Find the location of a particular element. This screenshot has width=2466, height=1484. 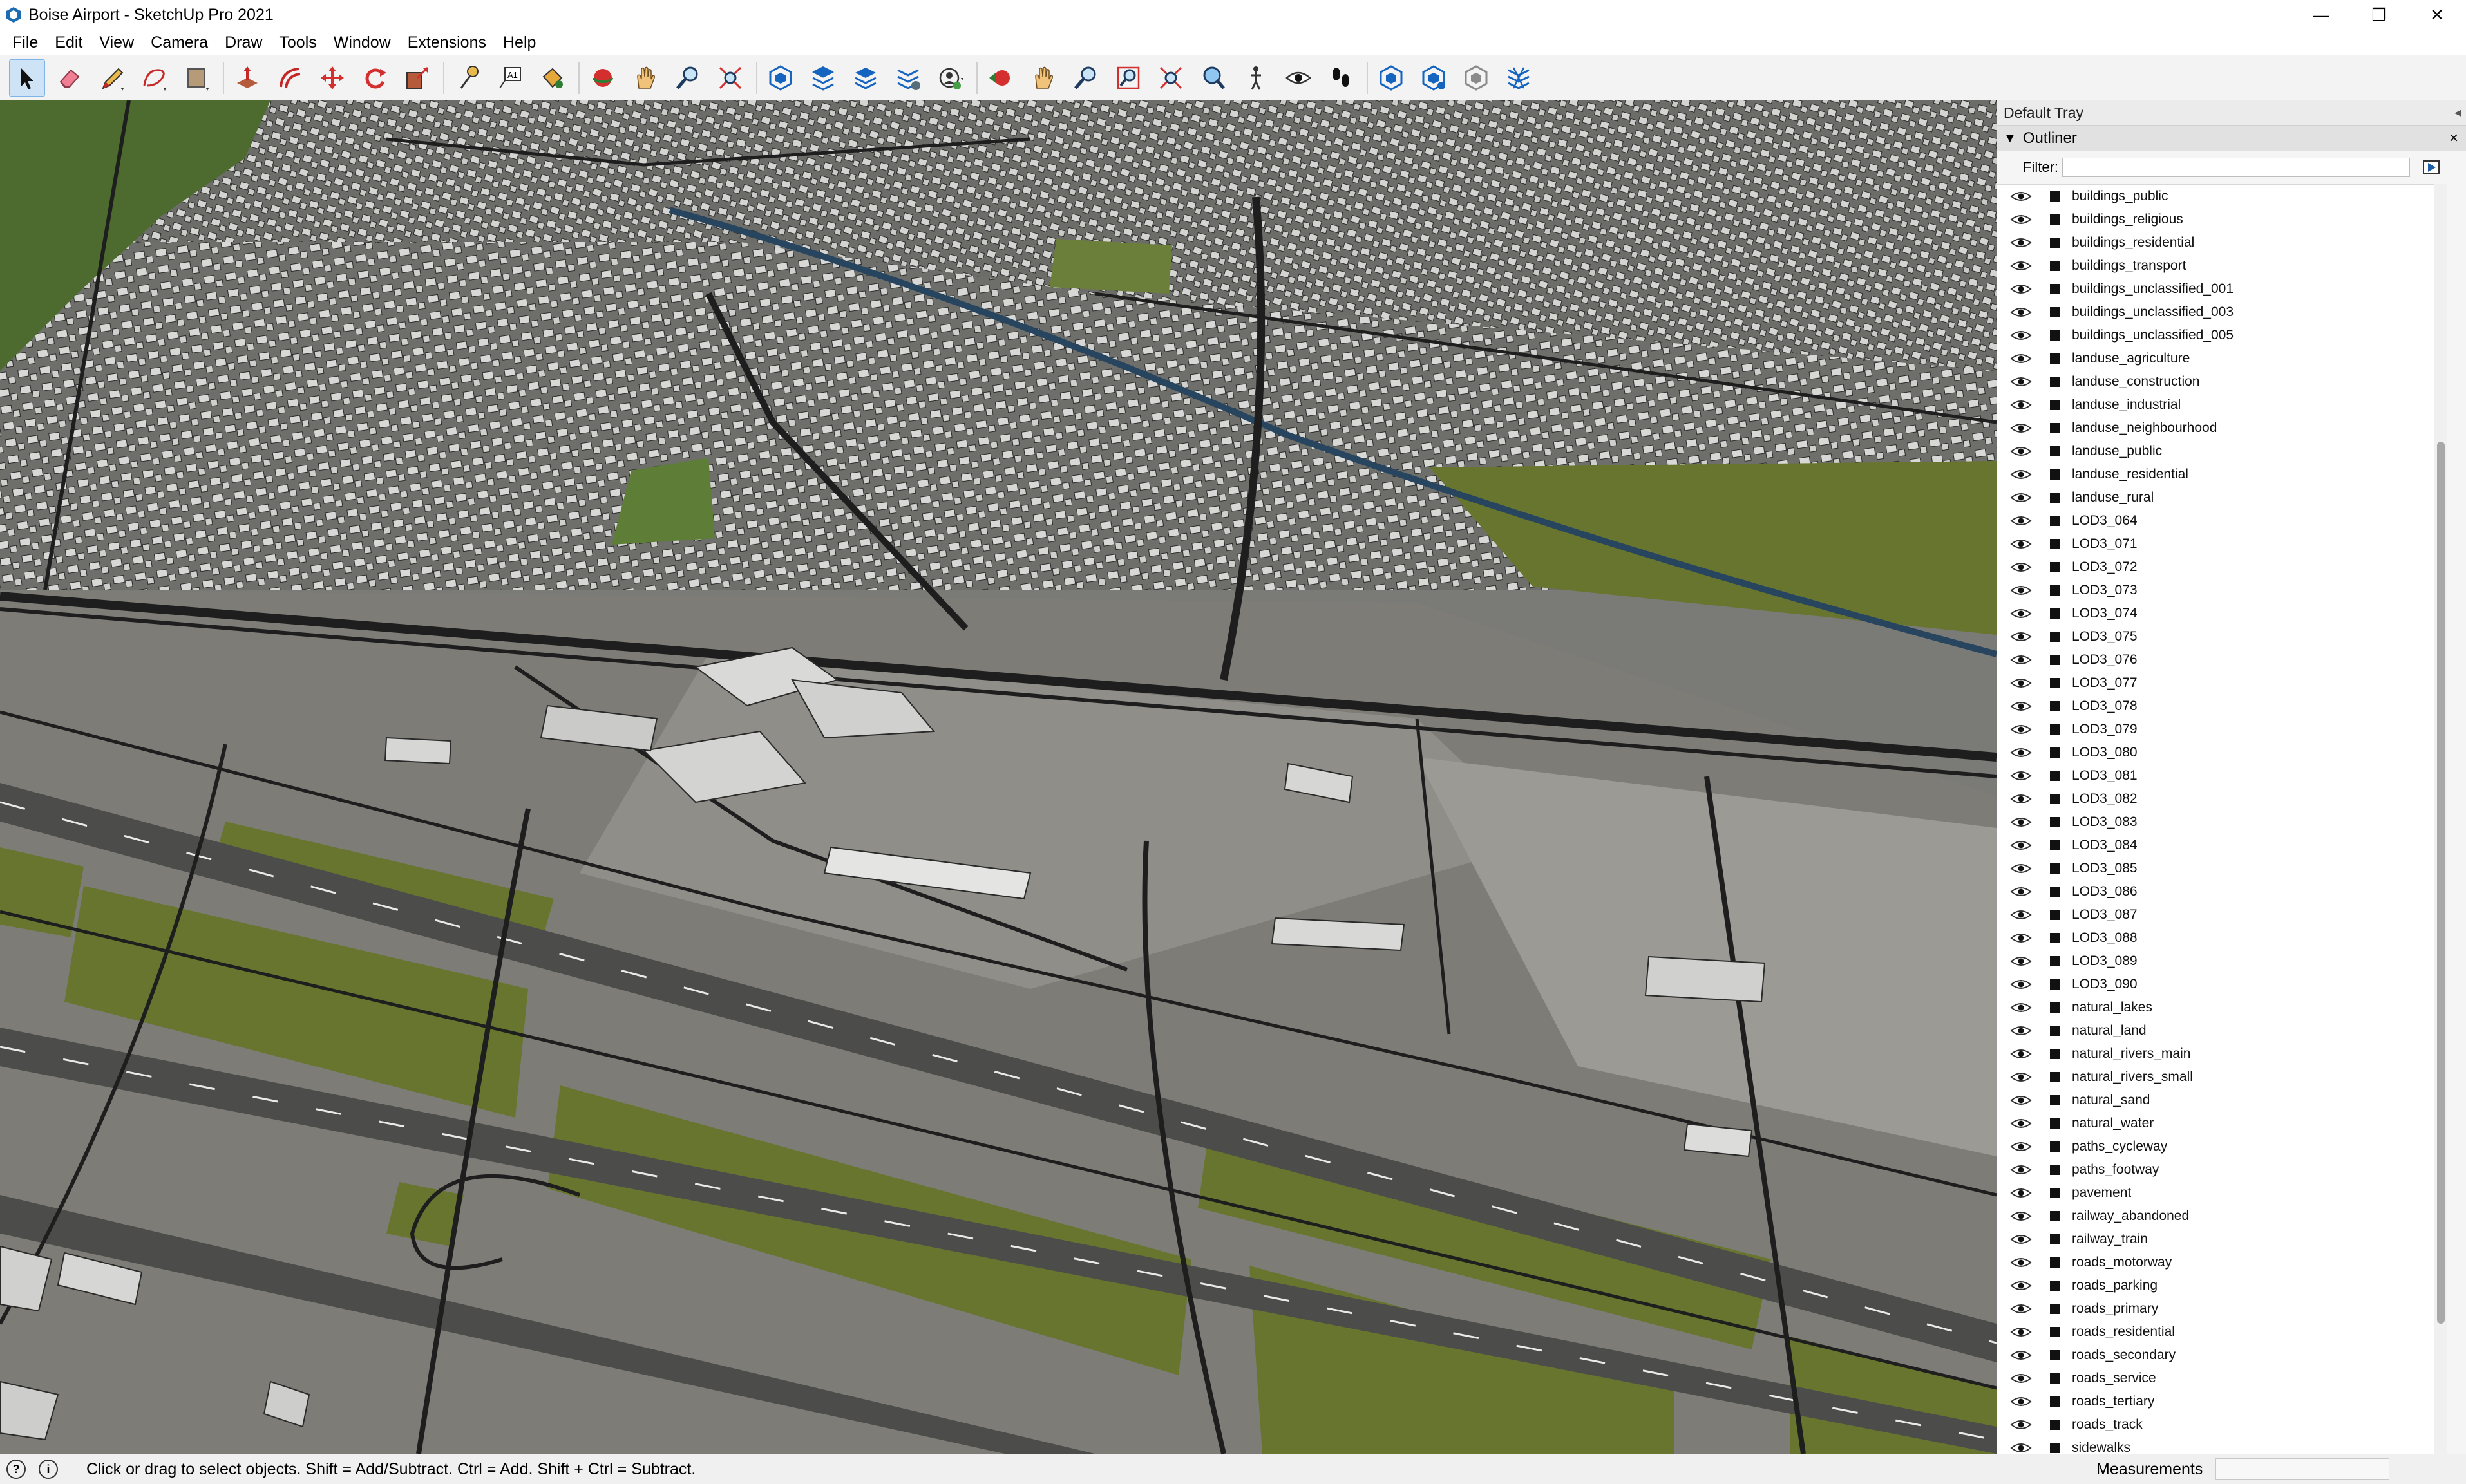

outliner-row: LOD3_074 is located at coordinates (2216, 613).